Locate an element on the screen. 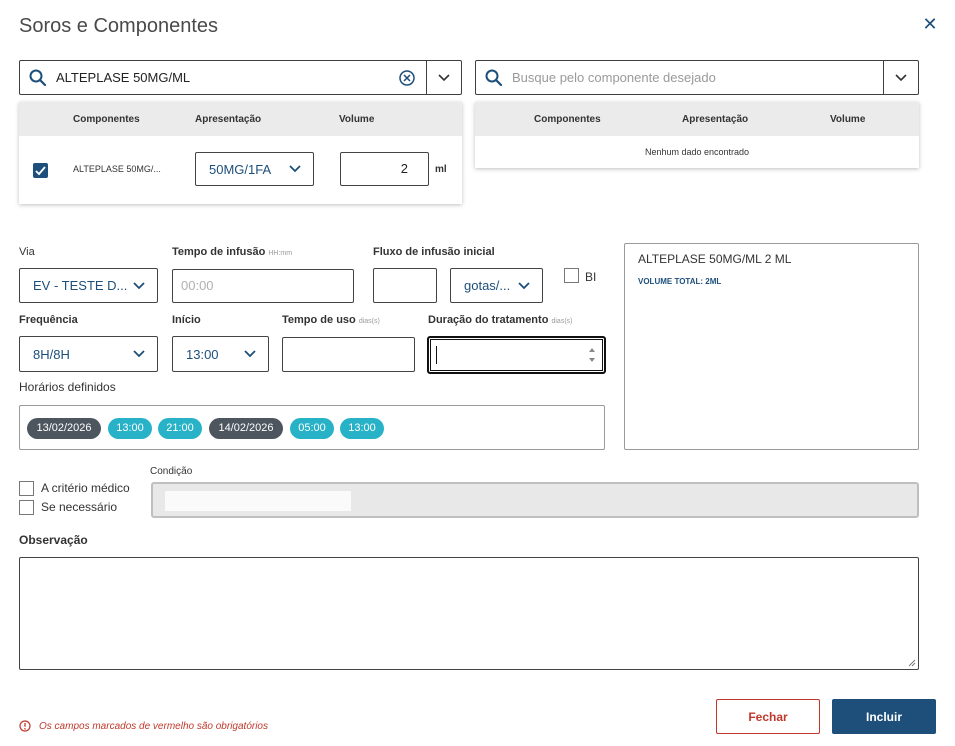  volume-unit: ml is located at coordinates (441, 169).